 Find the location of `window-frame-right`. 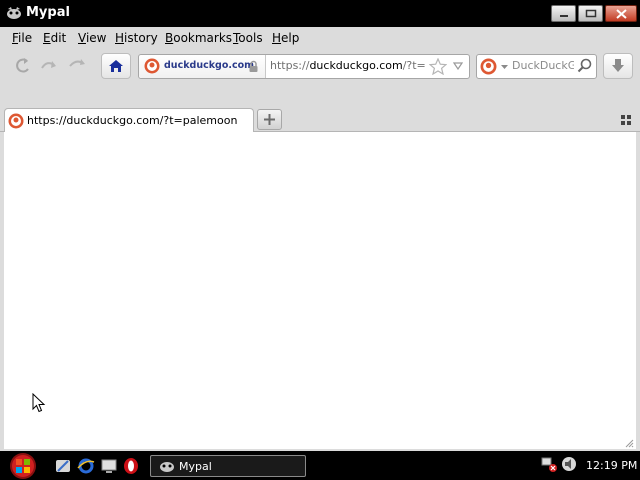

window-frame-right is located at coordinates (638, 290).